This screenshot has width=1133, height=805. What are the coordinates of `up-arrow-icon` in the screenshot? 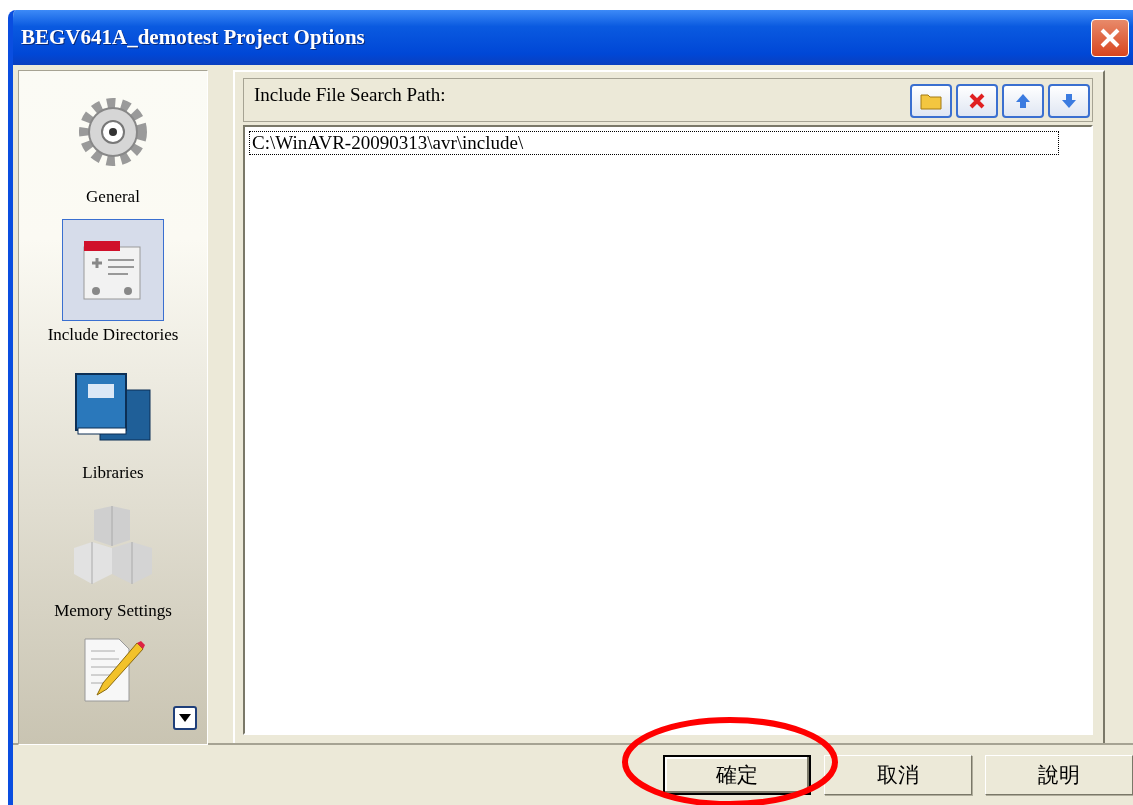 It's located at (1023, 101).